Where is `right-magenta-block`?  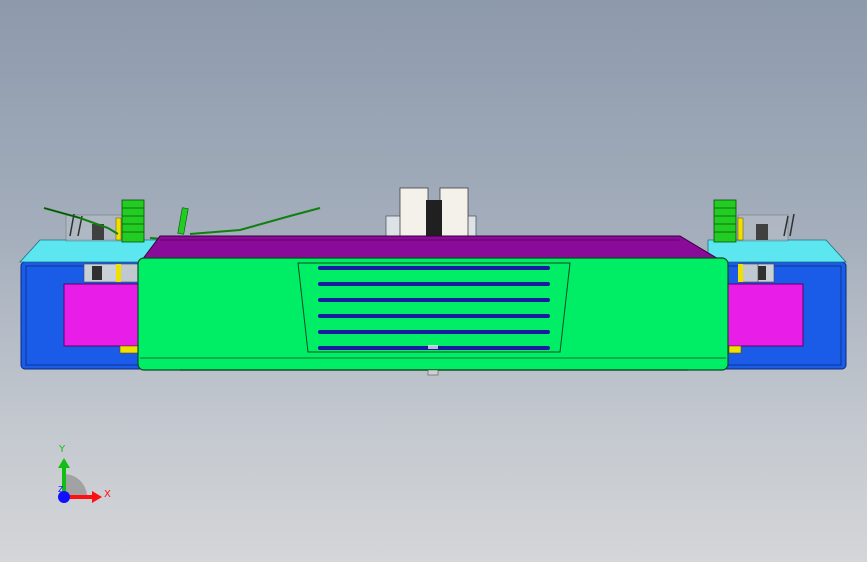 right-magenta-block is located at coordinates (765, 315).